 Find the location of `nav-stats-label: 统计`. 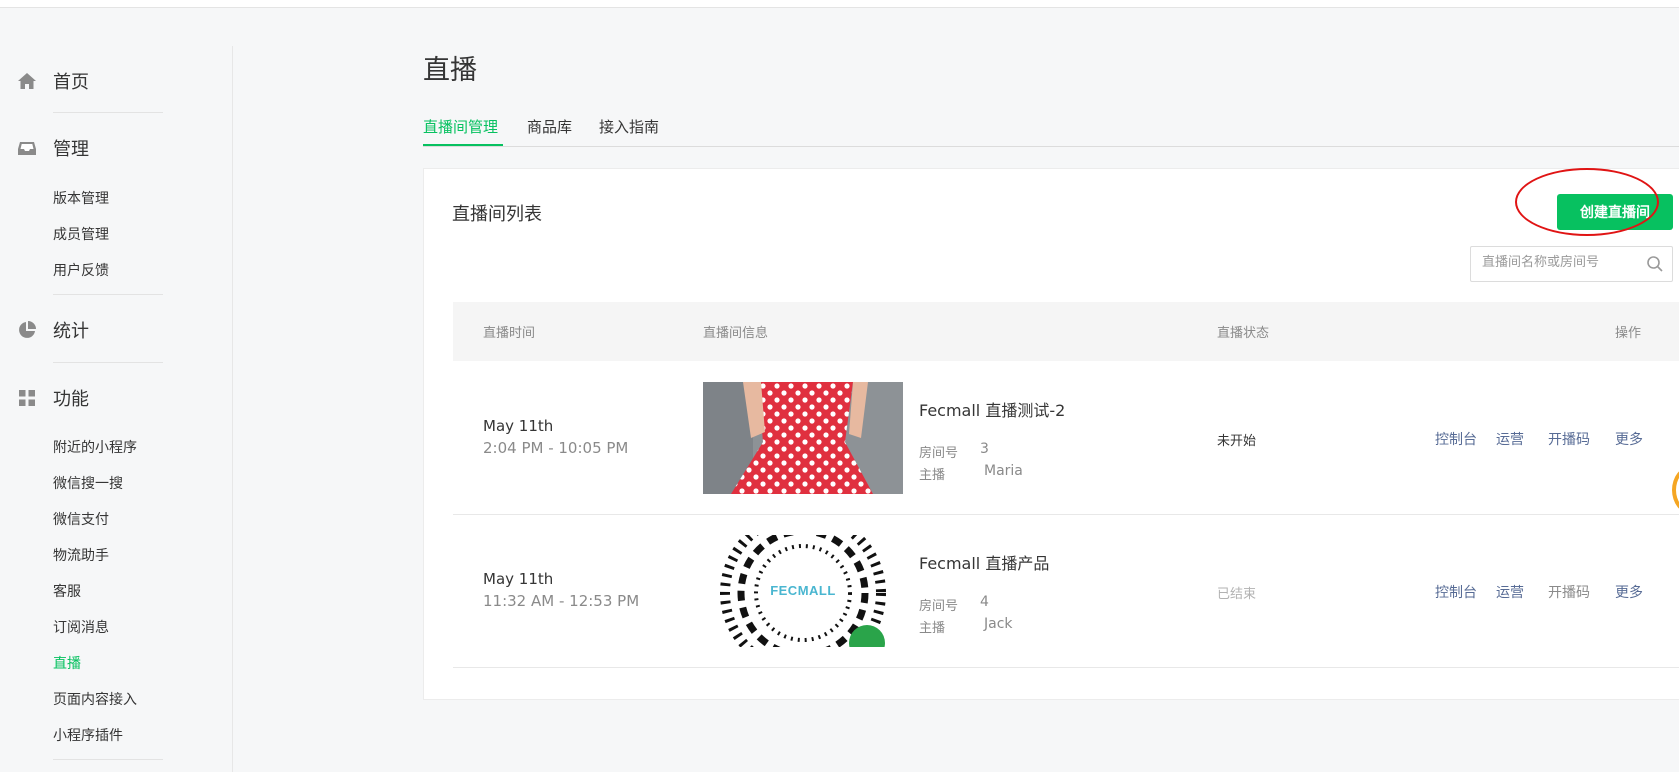

nav-stats-label: 统计 is located at coordinates (71, 331).